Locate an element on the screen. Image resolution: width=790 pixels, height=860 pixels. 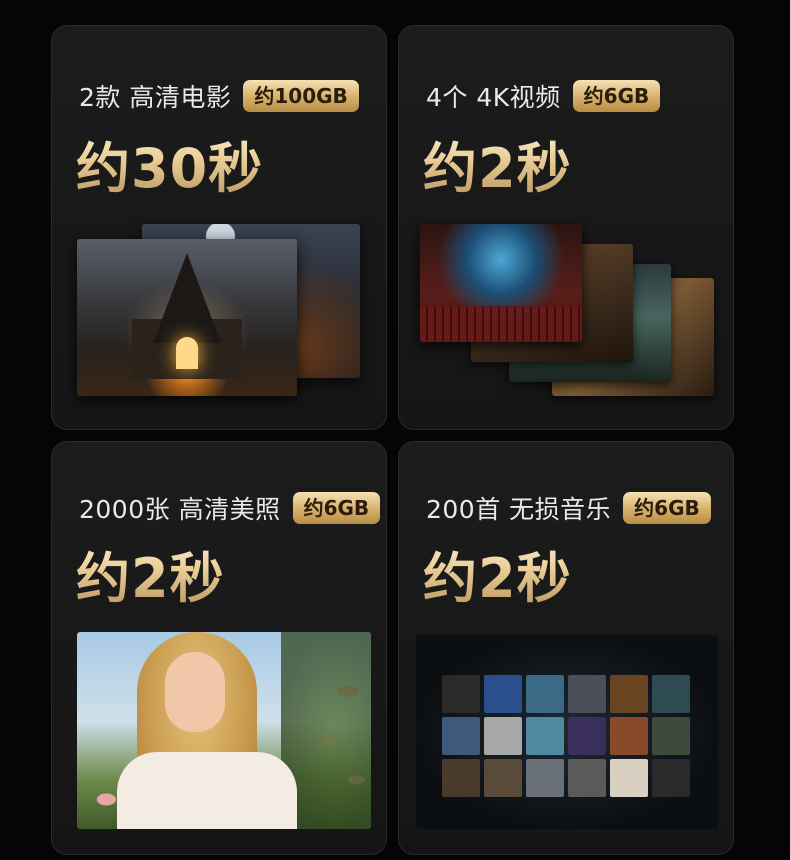
card-header: 2000张 高清美照 约6GB is located at coordinates (230, 508).